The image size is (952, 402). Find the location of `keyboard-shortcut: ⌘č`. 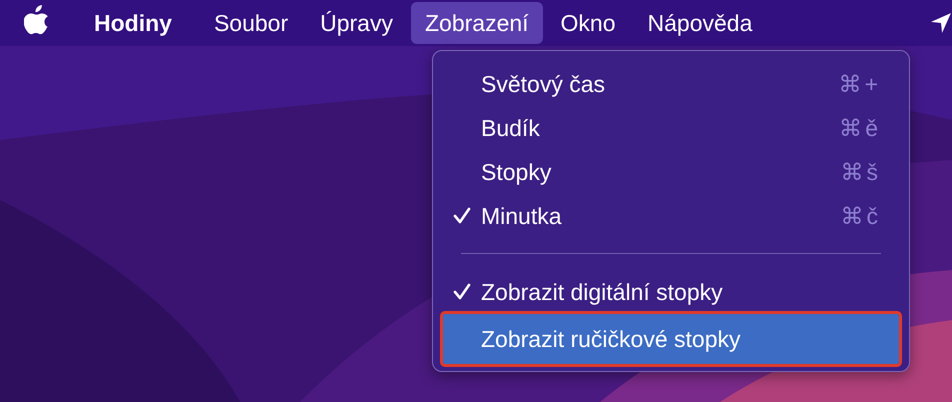

keyboard-shortcut: ⌘č is located at coordinates (860, 216).